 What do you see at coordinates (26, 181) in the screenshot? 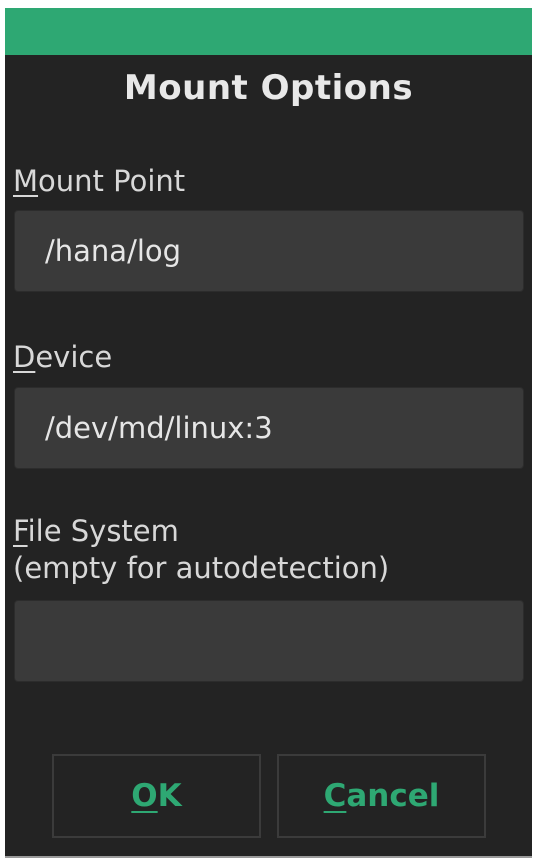
I see `mount-point-hotkey: M` at bounding box center [26, 181].